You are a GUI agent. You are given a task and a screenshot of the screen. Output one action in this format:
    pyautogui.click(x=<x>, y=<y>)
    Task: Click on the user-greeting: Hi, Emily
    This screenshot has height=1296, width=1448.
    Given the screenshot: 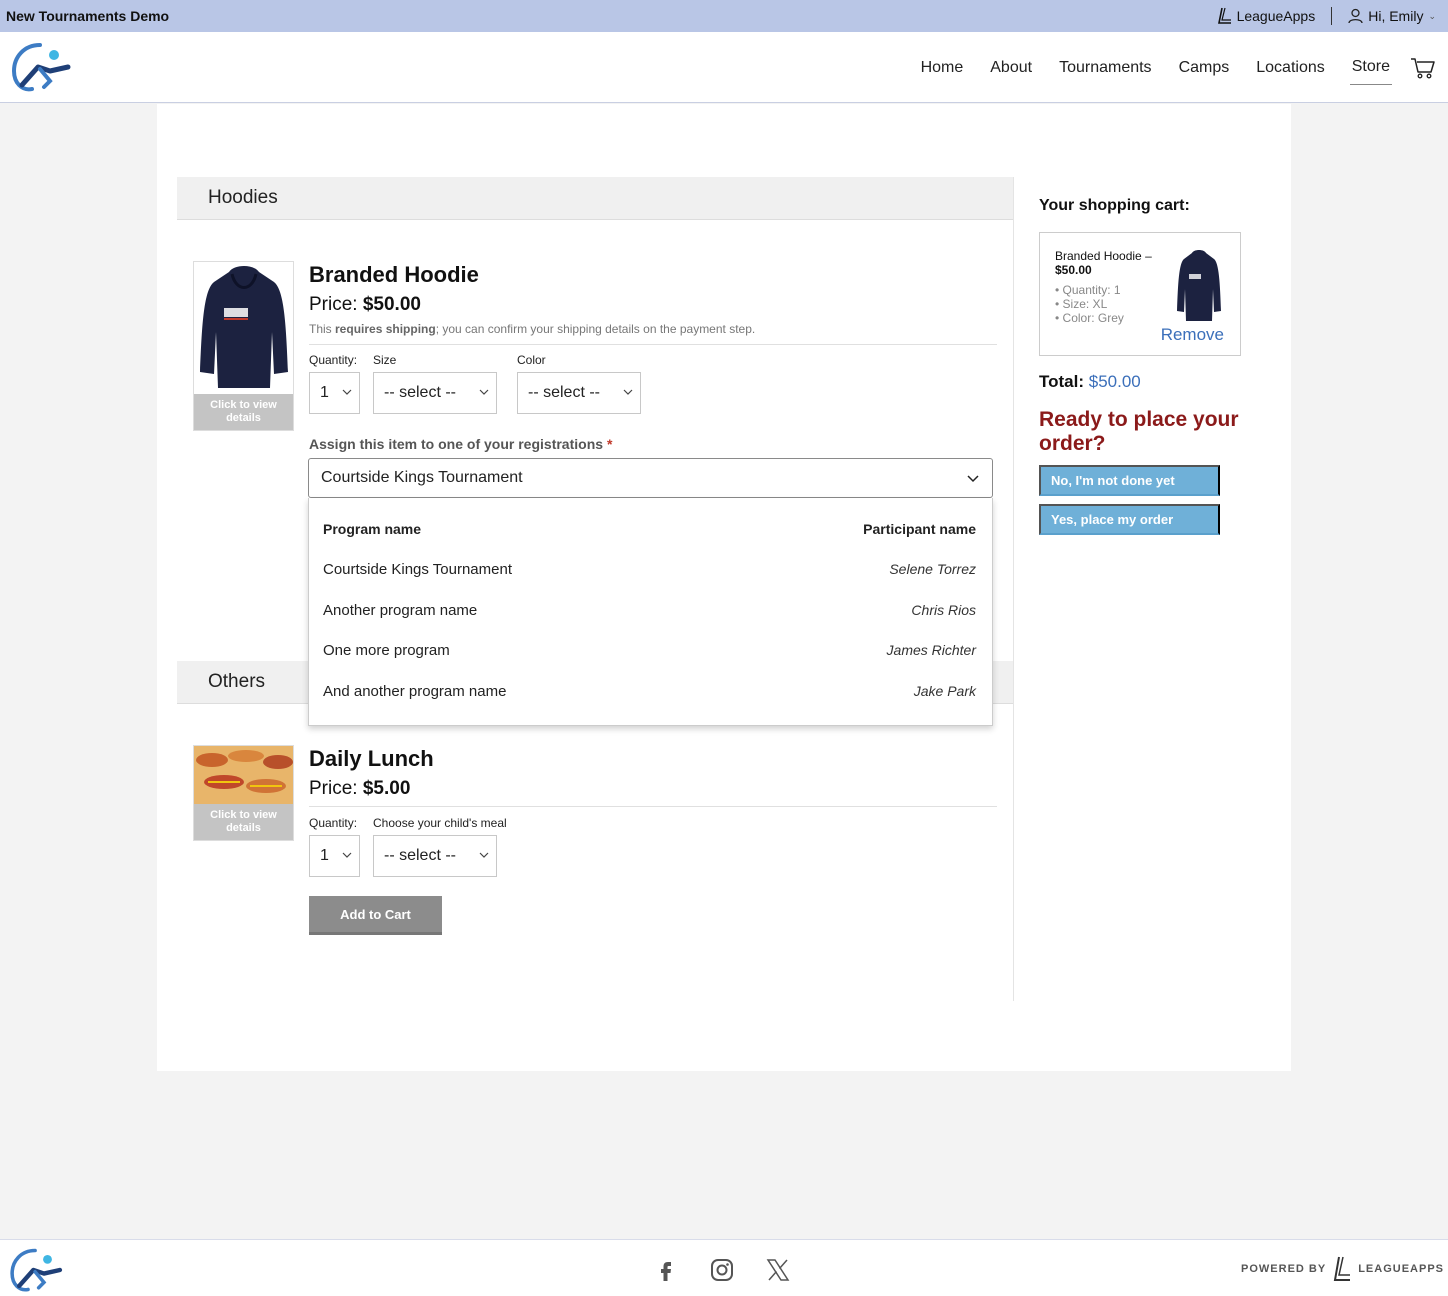 What is the action you would take?
    pyautogui.click(x=1396, y=16)
    